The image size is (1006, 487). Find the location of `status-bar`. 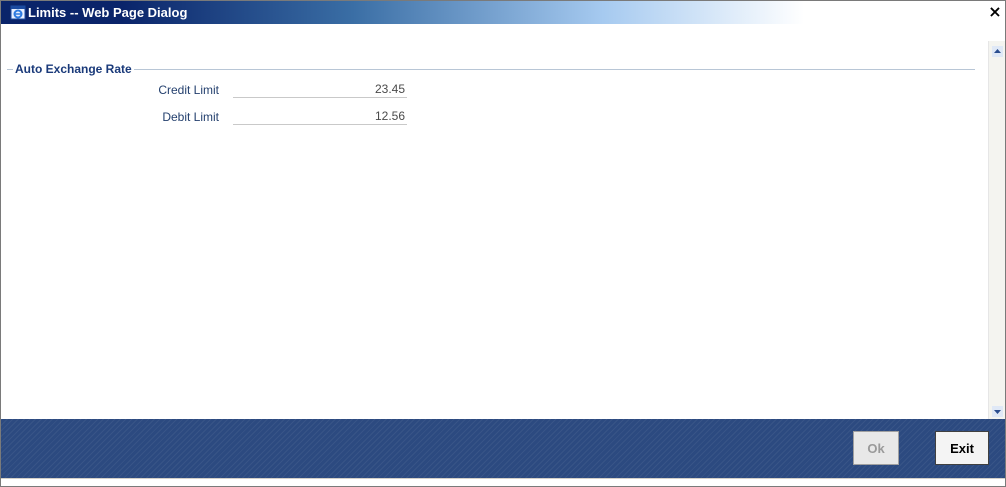

status-bar is located at coordinates (503, 482).